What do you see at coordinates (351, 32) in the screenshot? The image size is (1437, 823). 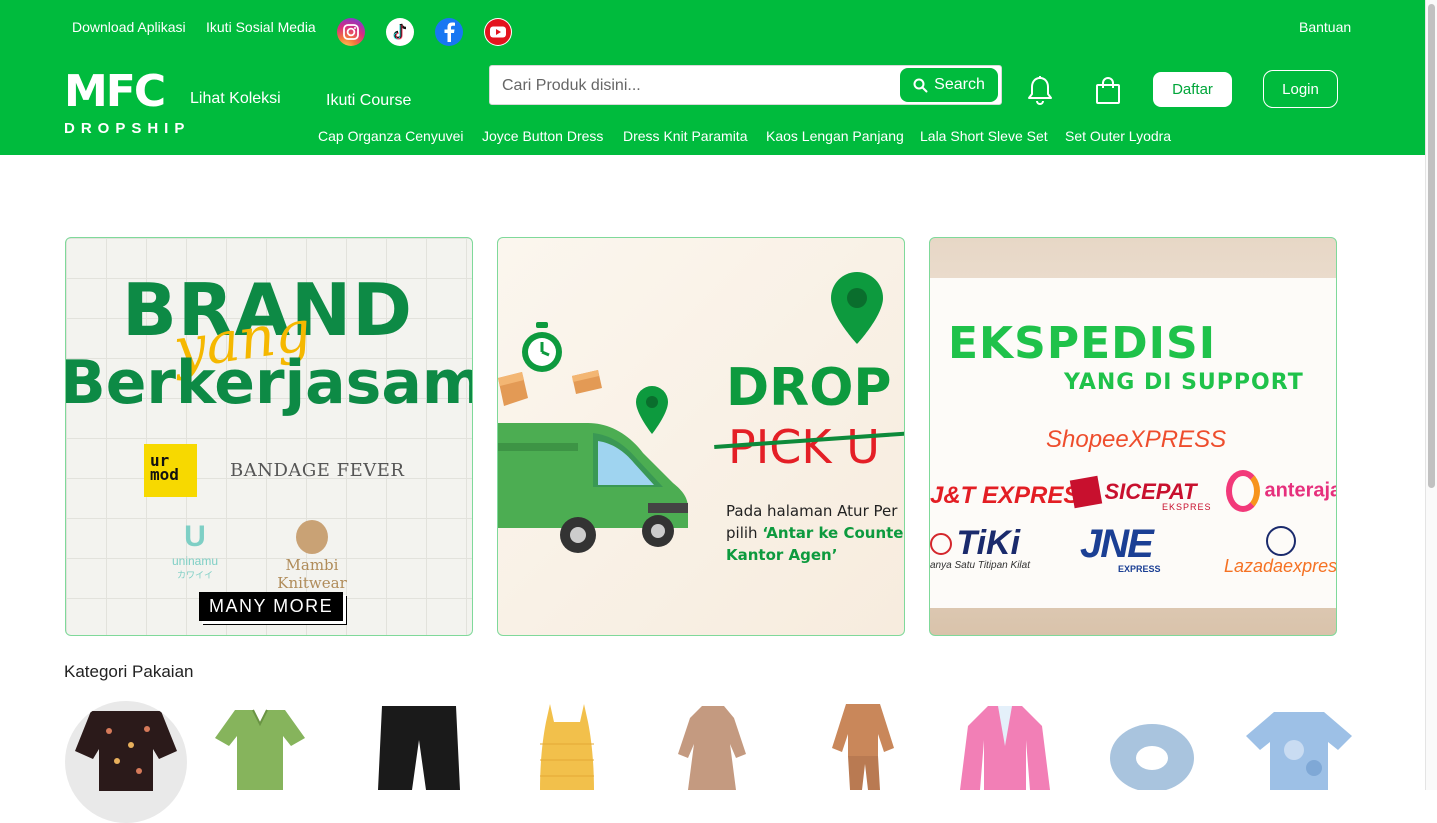 I see `instagram-icon` at bounding box center [351, 32].